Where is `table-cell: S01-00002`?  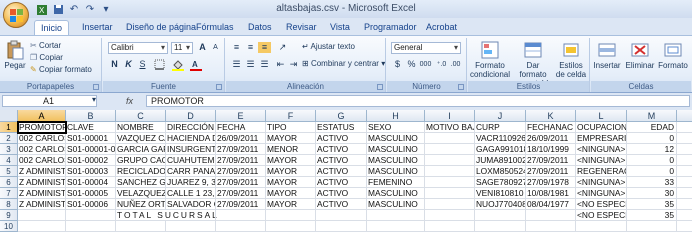 table-cell: S01-00002 is located at coordinates (91, 160).